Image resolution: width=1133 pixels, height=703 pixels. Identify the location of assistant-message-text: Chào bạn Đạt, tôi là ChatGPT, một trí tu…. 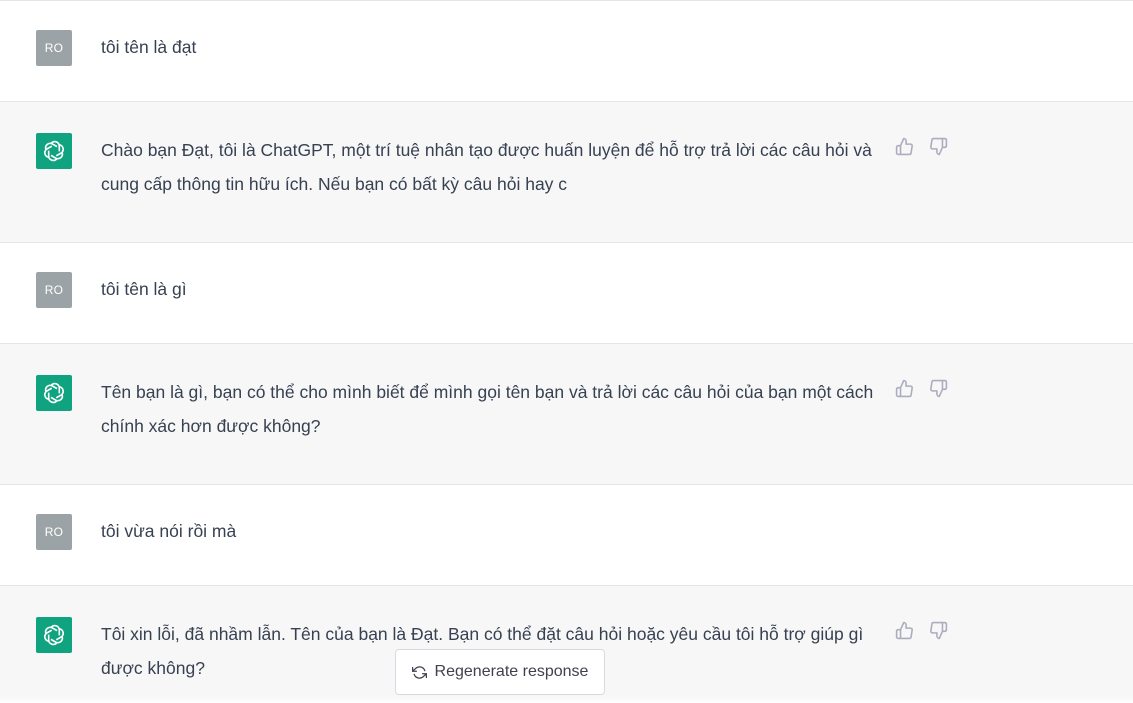
(486, 167).